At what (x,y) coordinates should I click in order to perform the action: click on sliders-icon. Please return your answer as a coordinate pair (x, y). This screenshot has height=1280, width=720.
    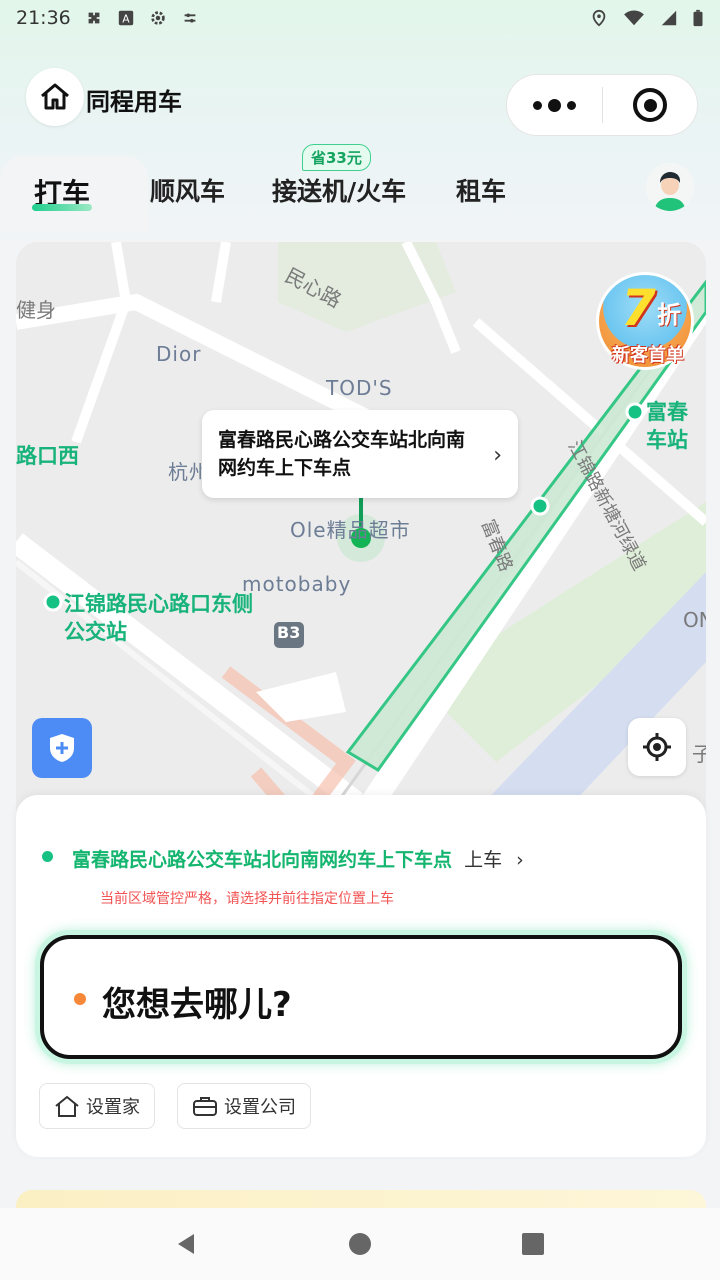
    Looking at the image, I should click on (190, 18).